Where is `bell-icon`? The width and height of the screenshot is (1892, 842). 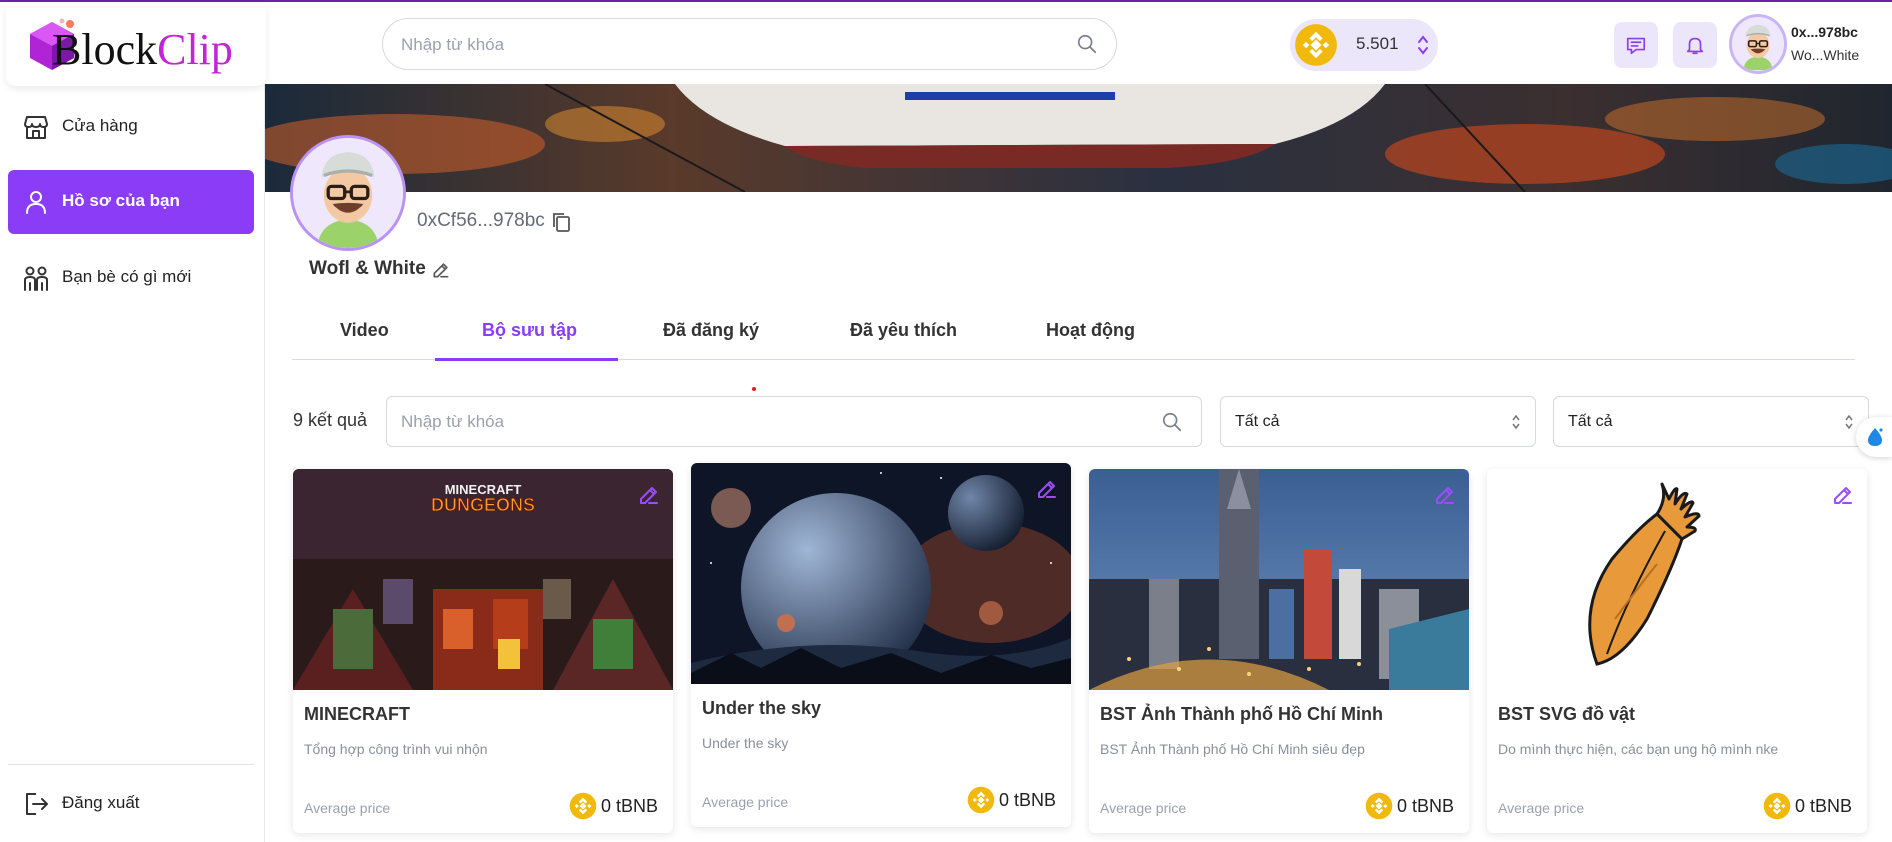 bell-icon is located at coordinates (1695, 46).